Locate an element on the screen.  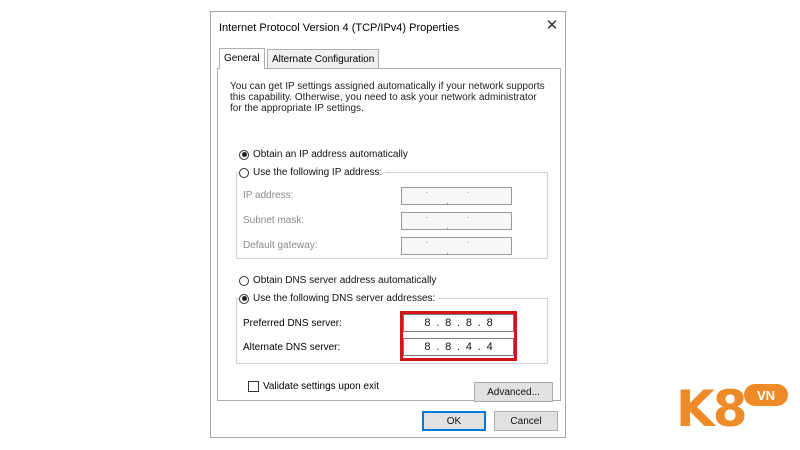
default-gateway-input: . . . is located at coordinates (456, 246).